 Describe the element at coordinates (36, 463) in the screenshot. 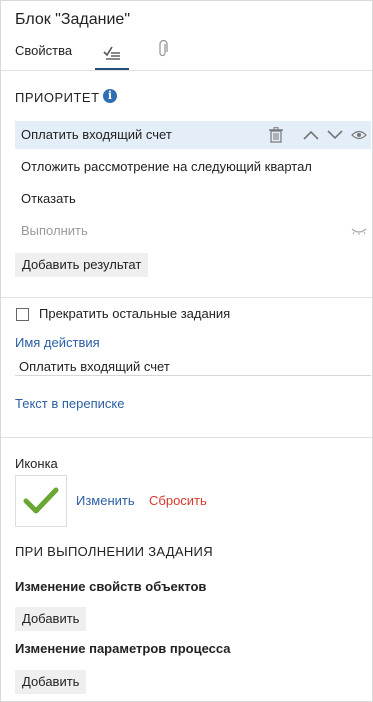

I see `icon-label: Иконка` at that location.